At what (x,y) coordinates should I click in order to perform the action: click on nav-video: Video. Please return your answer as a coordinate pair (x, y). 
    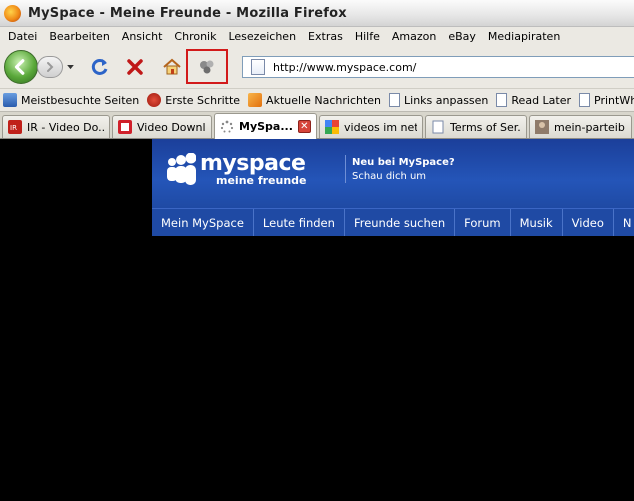
    Looking at the image, I should click on (588, 222).